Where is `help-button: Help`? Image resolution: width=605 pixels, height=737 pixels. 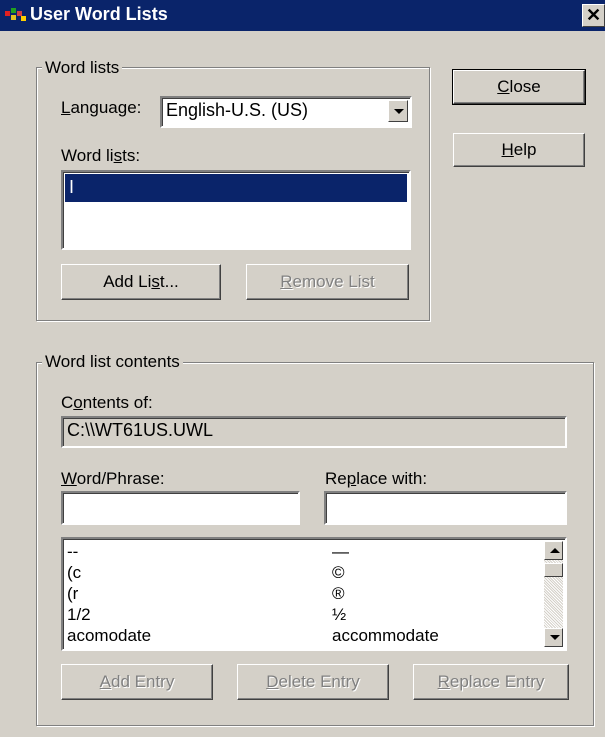 help-button: Help is located at coordinates (519, 150).